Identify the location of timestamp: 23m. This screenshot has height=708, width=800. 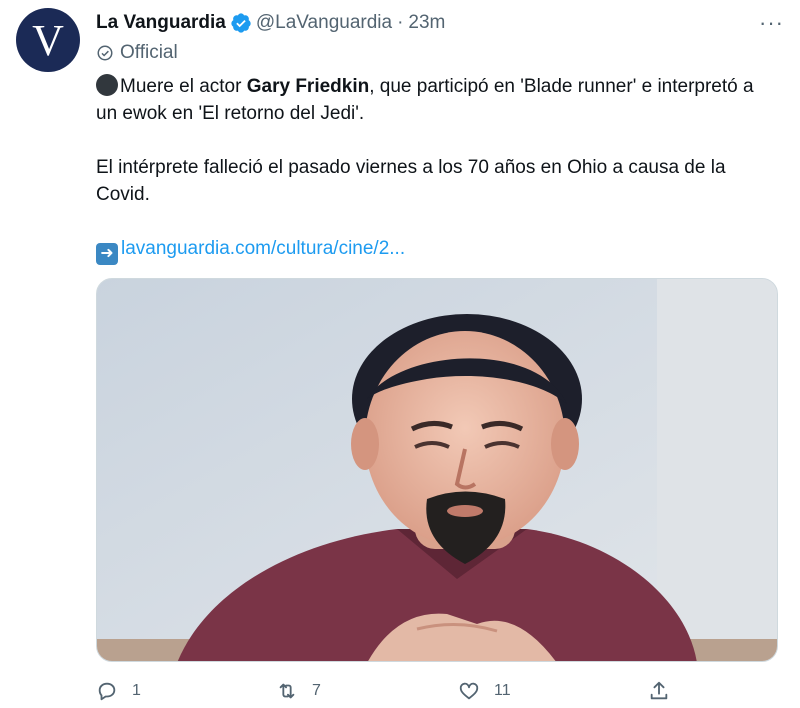
(426, 23).